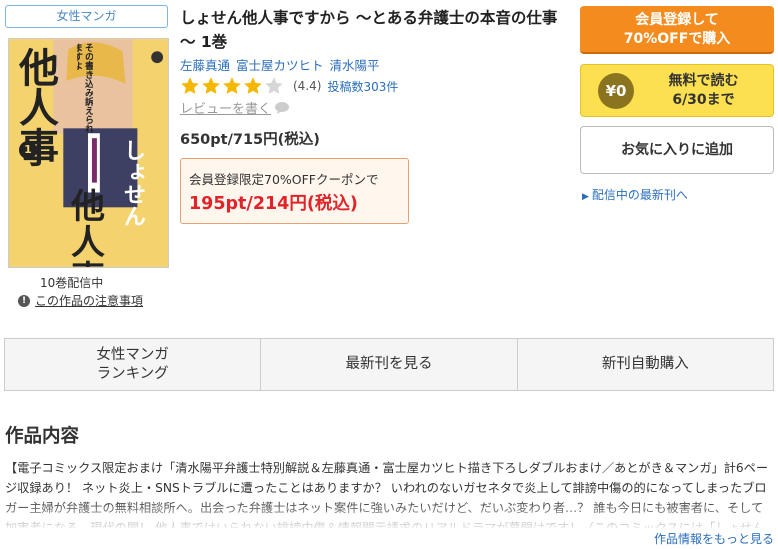 Image resolution: width=778 pixels, height=549 pixels. What do you see at coordinates (273, 204) in the screenshot?
I see `coupon-price: 195pt/214円(税込)` at bounding box center [273, 204].